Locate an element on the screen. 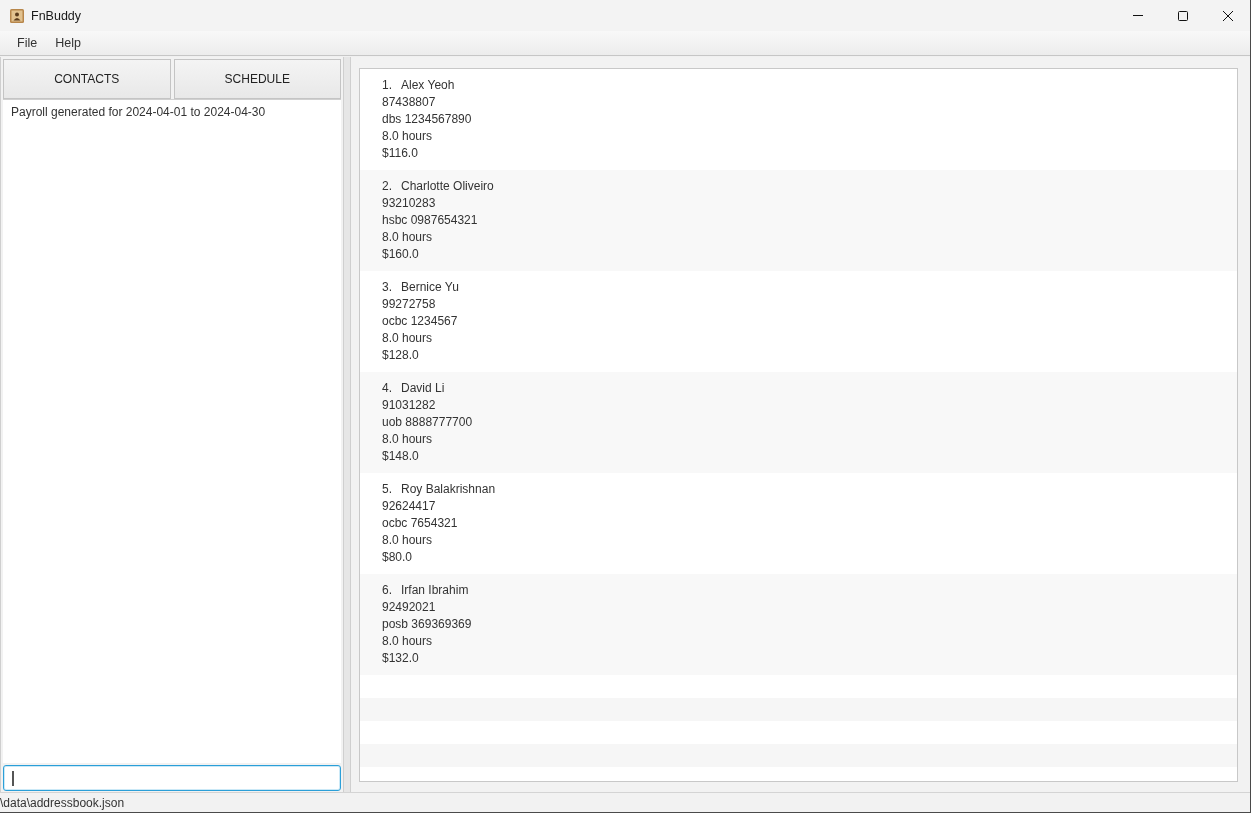  person-bank-account: ocbc 1234567 is located at coordinates (420, 321).